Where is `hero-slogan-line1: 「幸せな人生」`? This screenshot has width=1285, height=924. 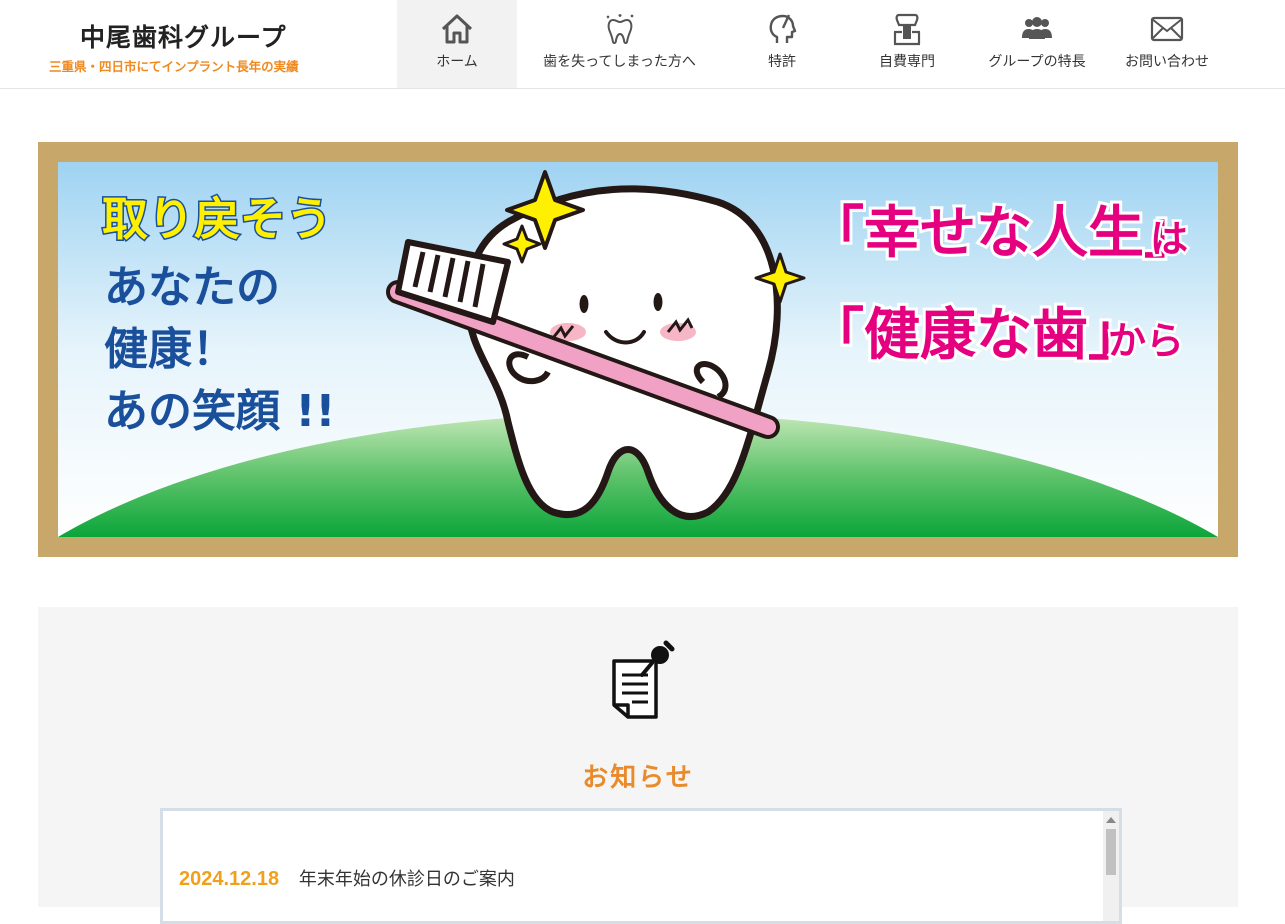
hero-slogan-line1: 「幸せな人生」 is located at coordinates (1004, 233).